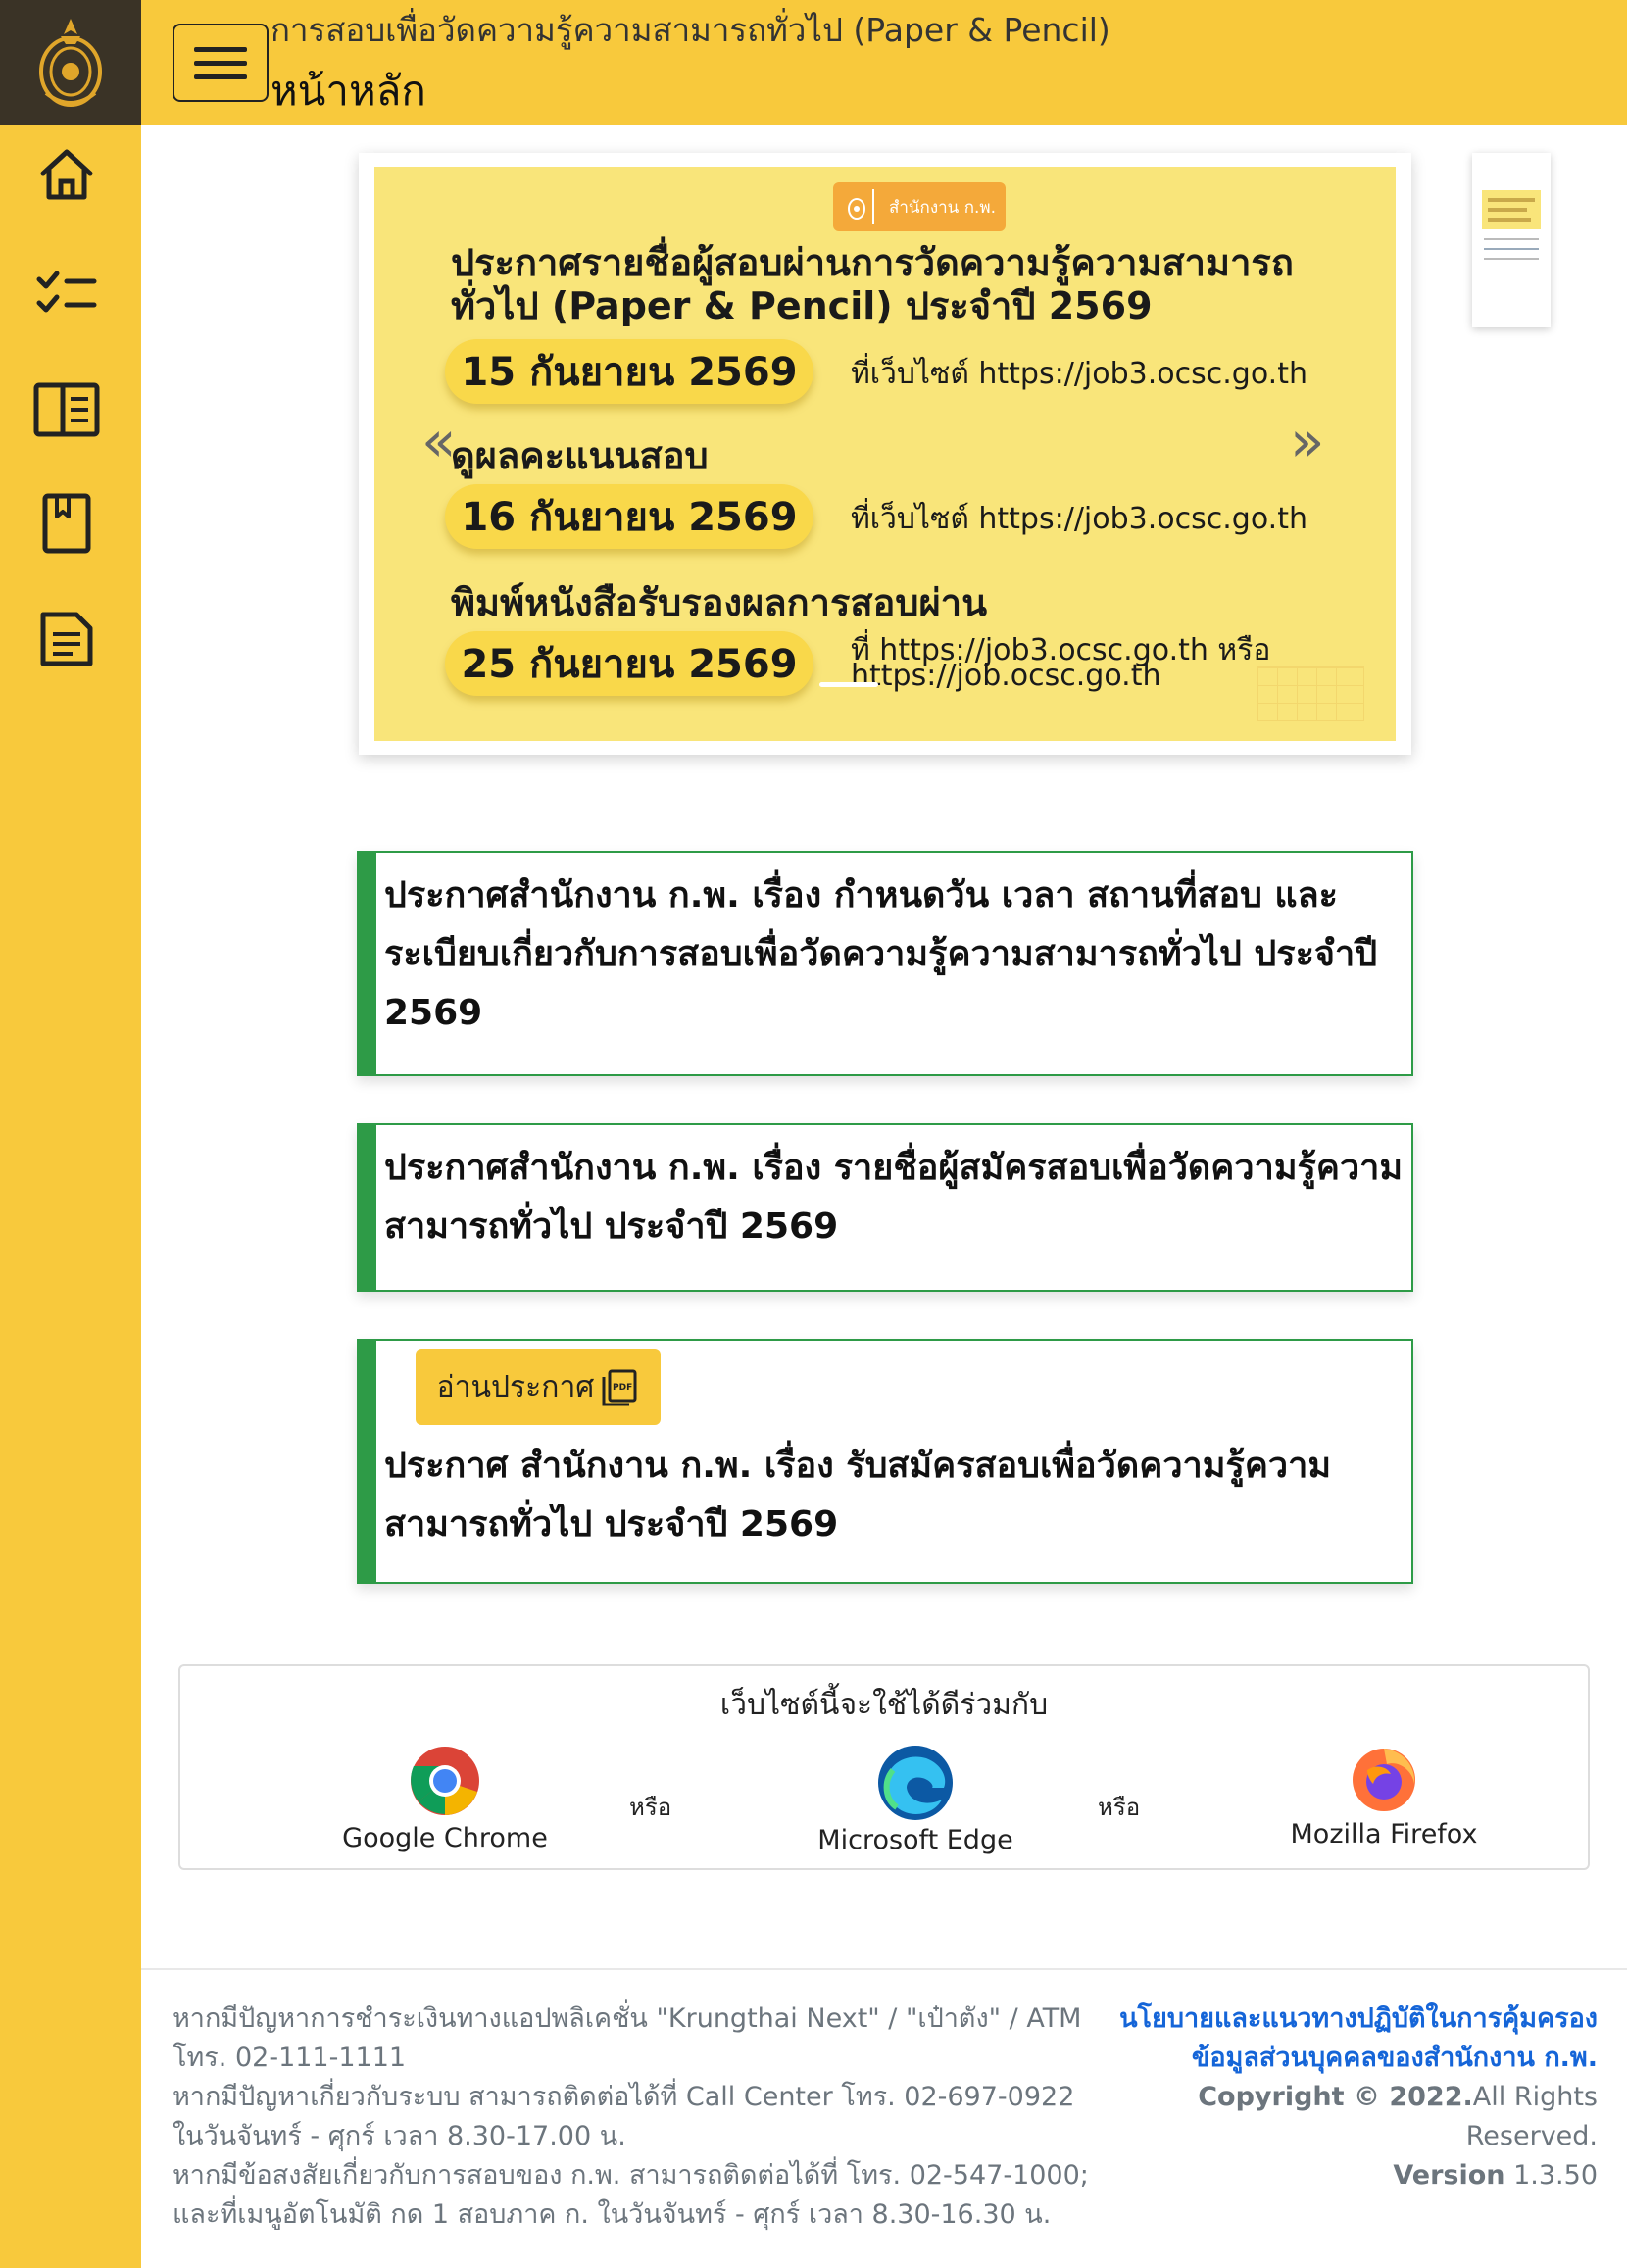 The width and height of the screenshot is (1627, 2268). Describe the element at coordinates (1551, 2175) in the screenshot. I see `version-value: 1.3.50` at that location.